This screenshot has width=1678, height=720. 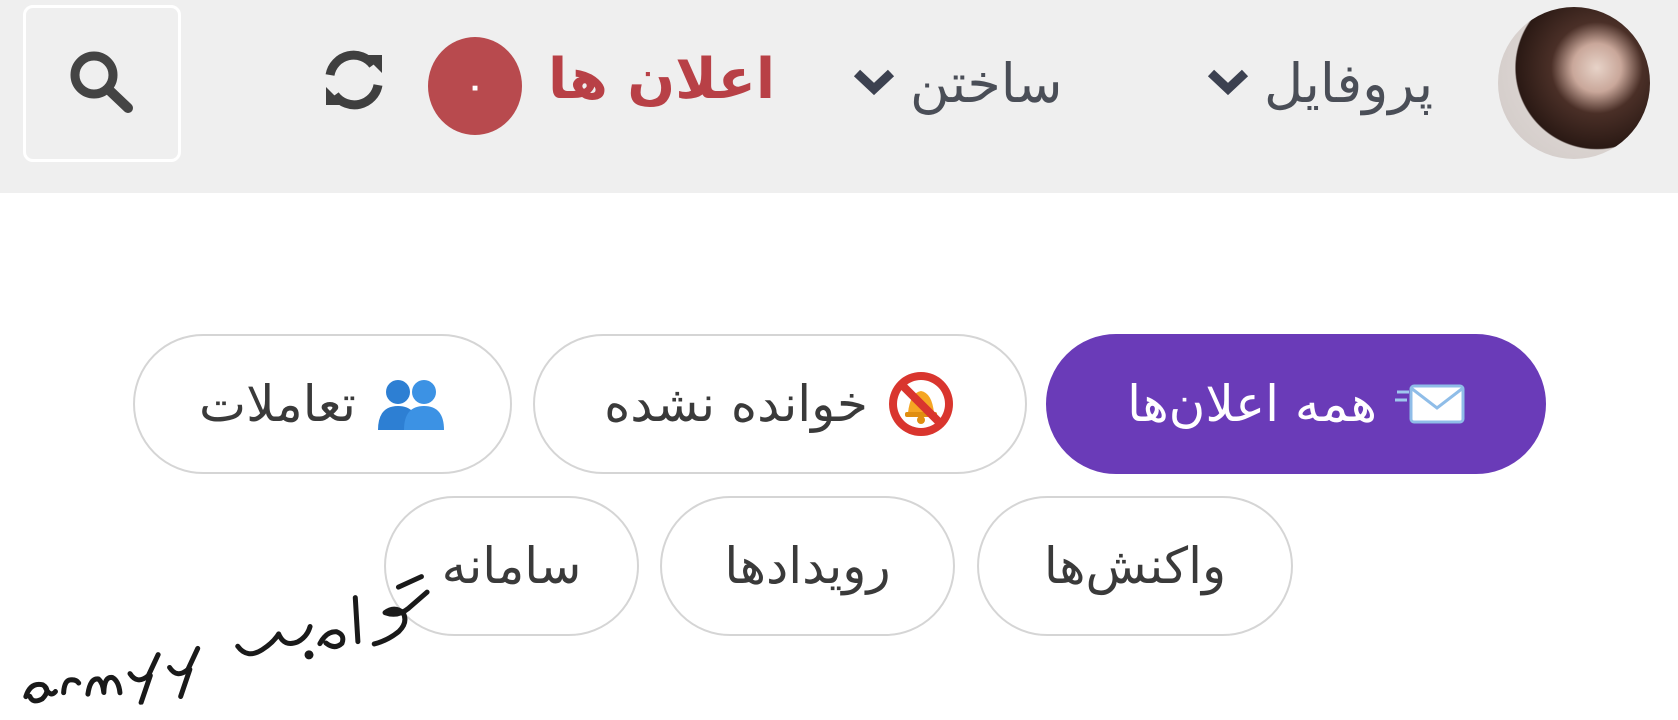 I want to click on filter-unread: خوانده نشده, so click(x=780, y=404).